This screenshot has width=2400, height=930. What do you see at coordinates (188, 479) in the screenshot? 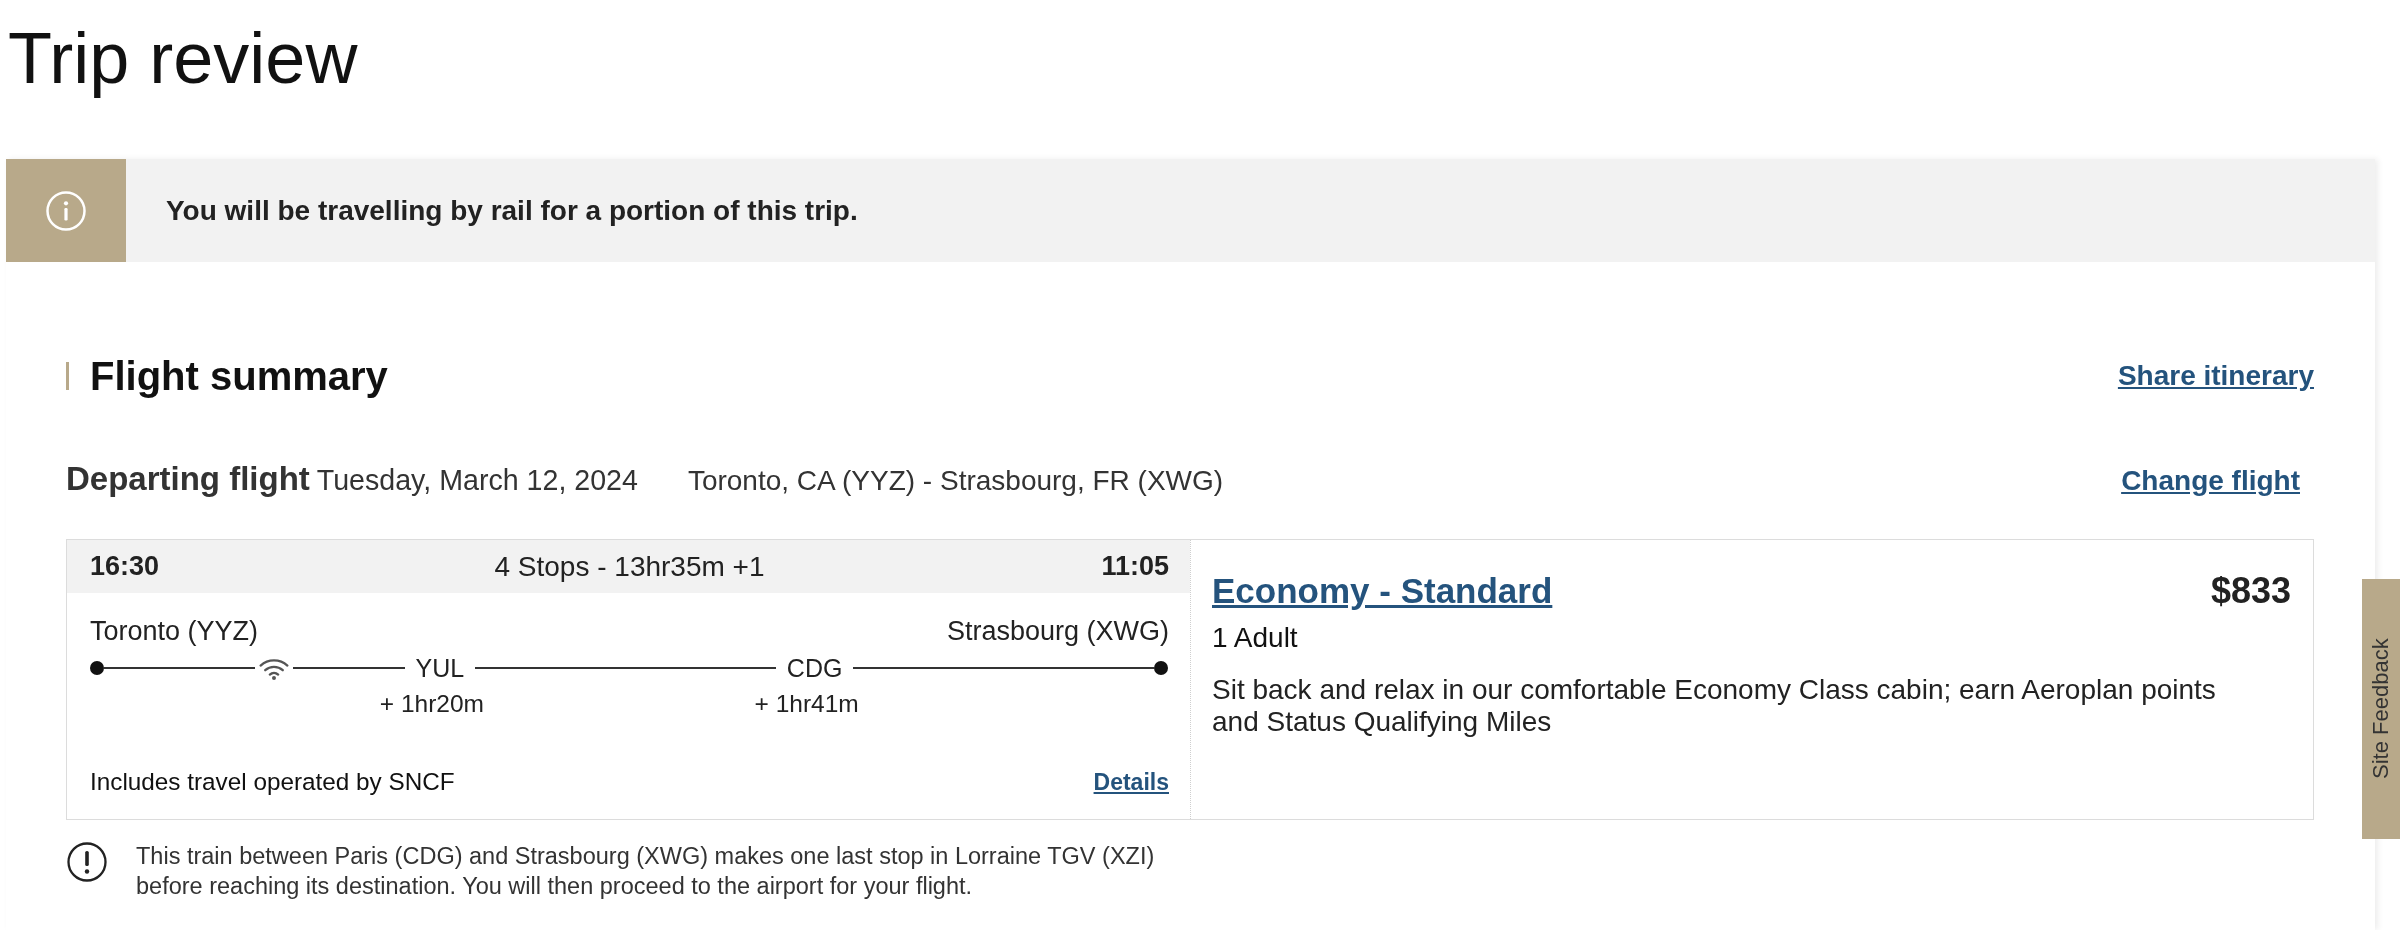
I see `departing-label: Departing flight` at bounding box center [188, 479].